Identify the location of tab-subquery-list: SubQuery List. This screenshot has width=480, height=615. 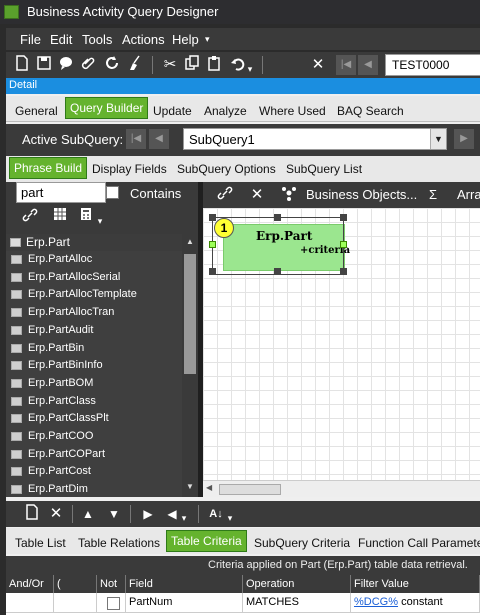
(324, 169).